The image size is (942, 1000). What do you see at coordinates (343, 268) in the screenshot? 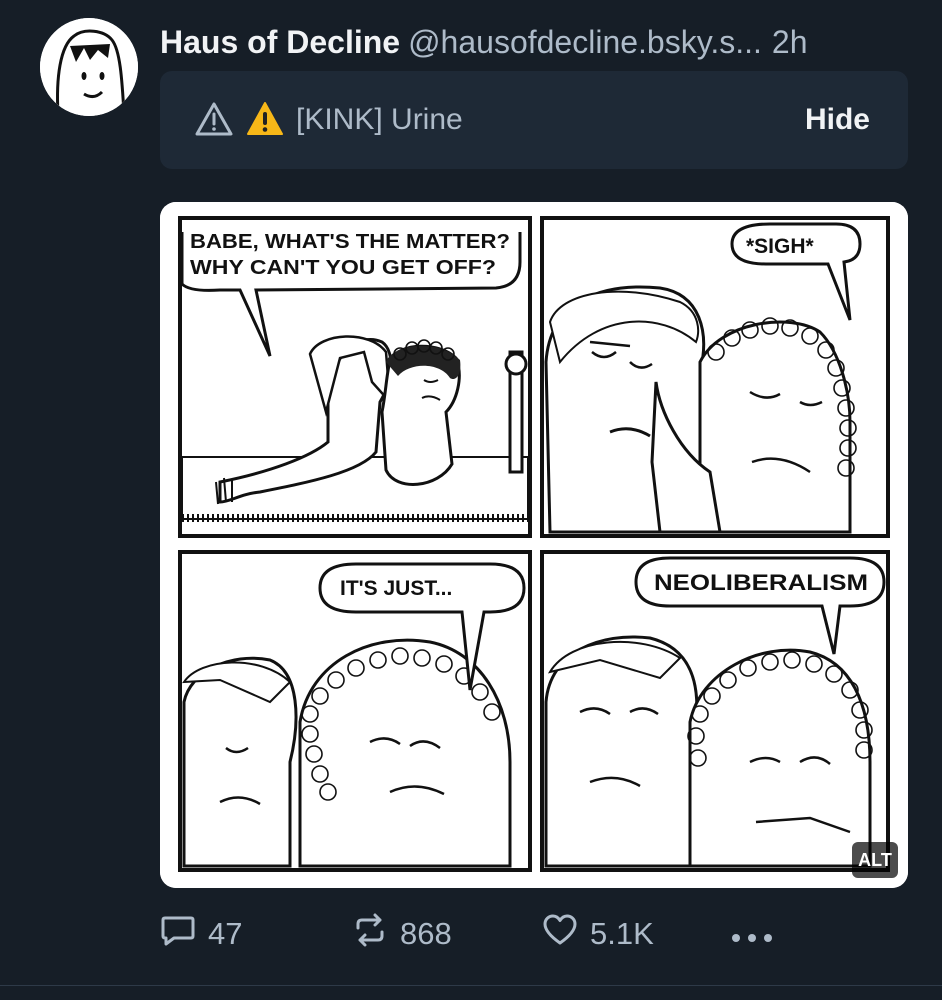
I see `panel-1-speech-line-2: WHY CAN'T YOU GET OFF?` at bounding box center [343, 268].